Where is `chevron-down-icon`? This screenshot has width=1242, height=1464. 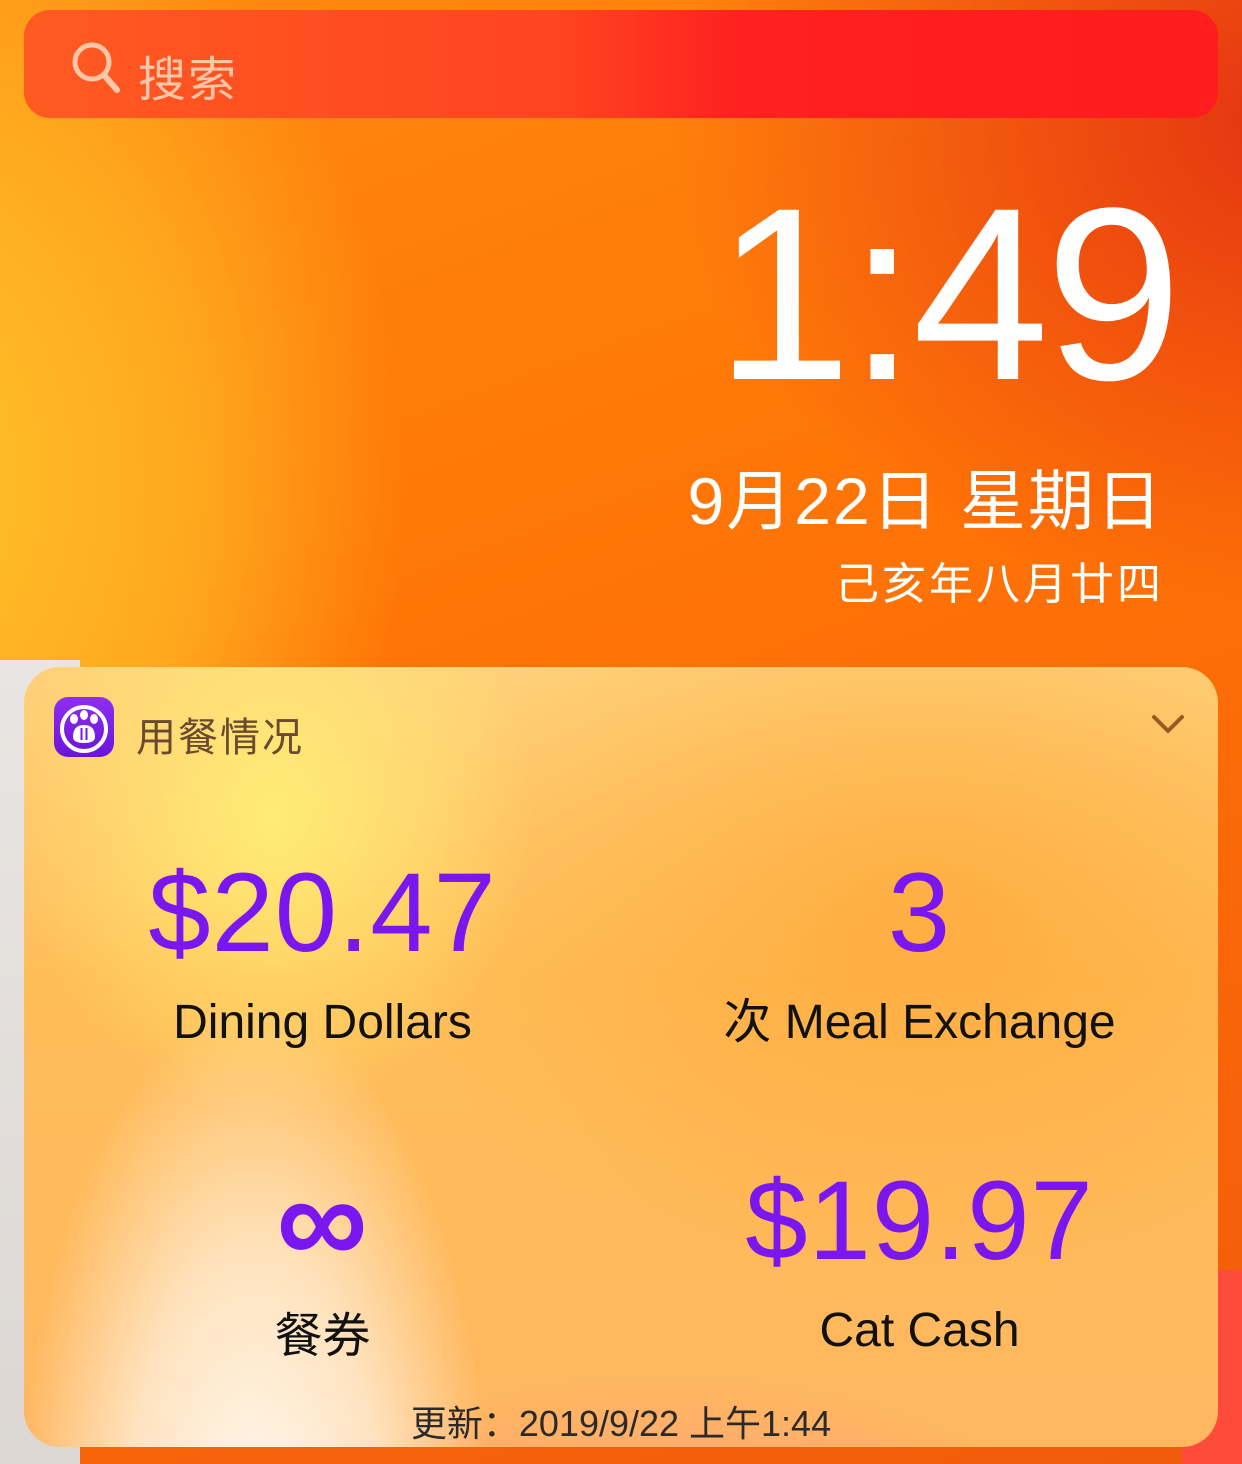
chevron-down-icon is located at coordinates (1168, 724).